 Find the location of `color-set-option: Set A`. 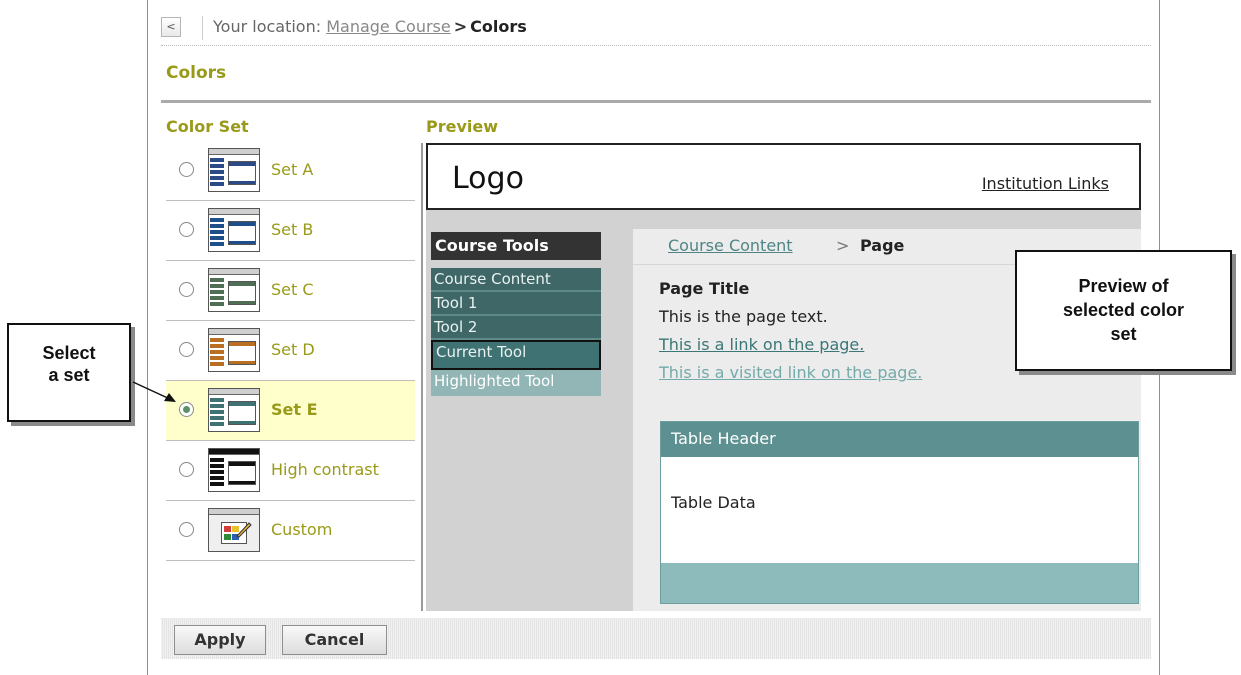

color-set-option: Set A is located at coordinates (290, 171).